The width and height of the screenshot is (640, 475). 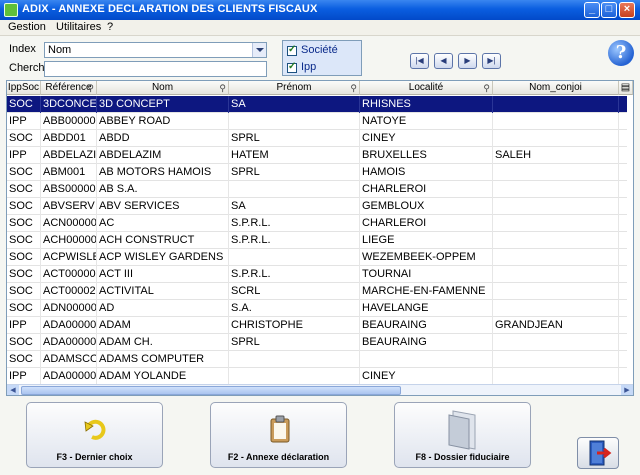 I want to click on chevron-down-icon, so click(x=259, y=50).